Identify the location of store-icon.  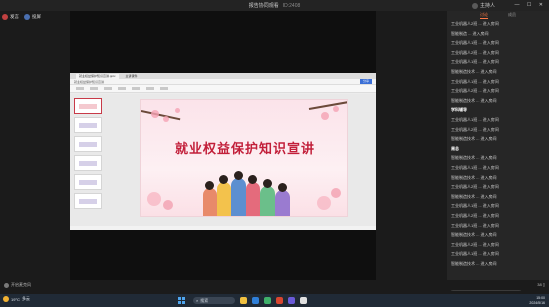
(303, 300).